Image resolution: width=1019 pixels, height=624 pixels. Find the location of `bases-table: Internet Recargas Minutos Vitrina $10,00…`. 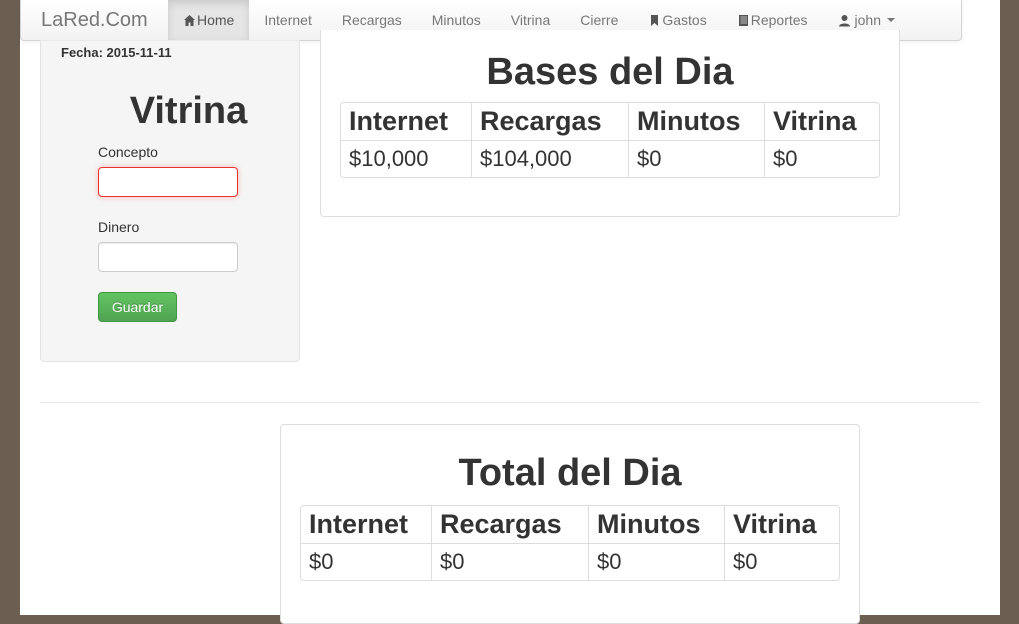

bases-table: Internet Recargas Minutos Vitrina $10,00… is located at coordinates (610, 140).